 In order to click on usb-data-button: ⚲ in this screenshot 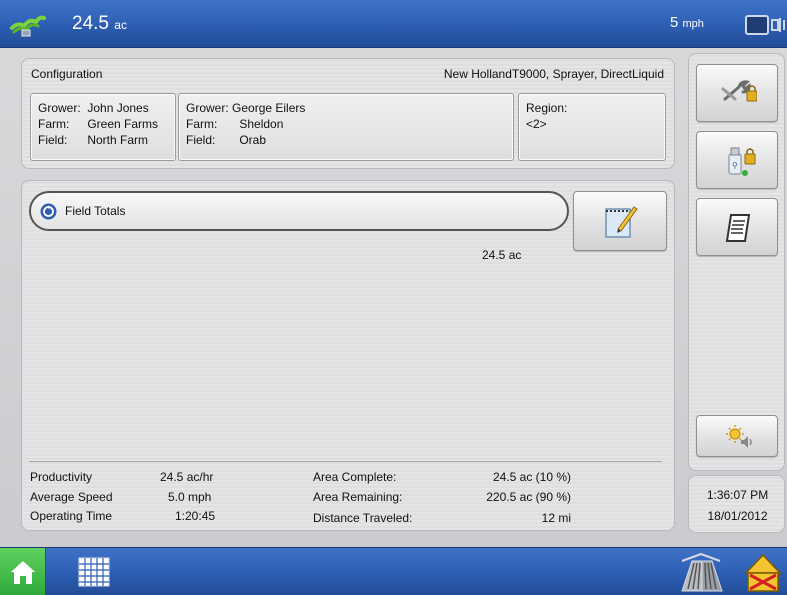, I will do `click(737, 160)`.